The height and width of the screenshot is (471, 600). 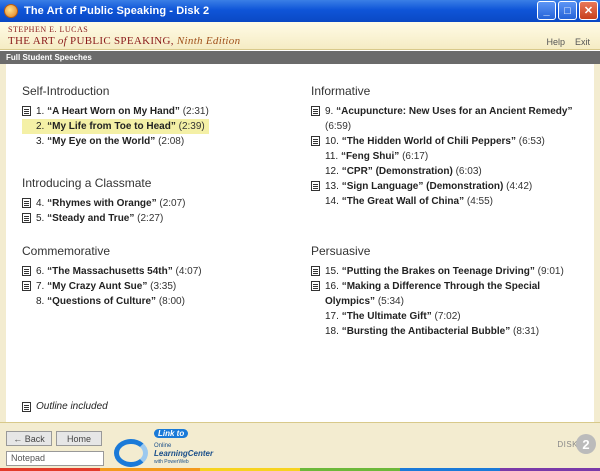 What do you see at coordinates (172, 203) in the screenshot?
I see `speech-duration: (2:07)` at bounding box center [172, 203].